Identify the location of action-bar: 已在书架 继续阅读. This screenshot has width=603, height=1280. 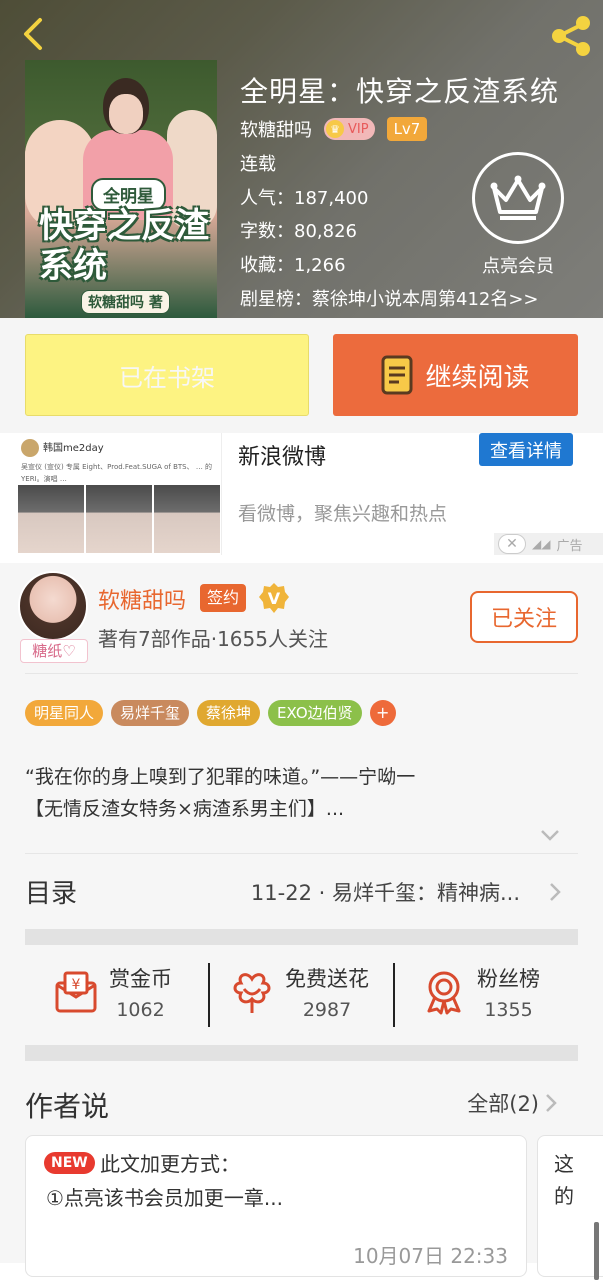
(301, 375).